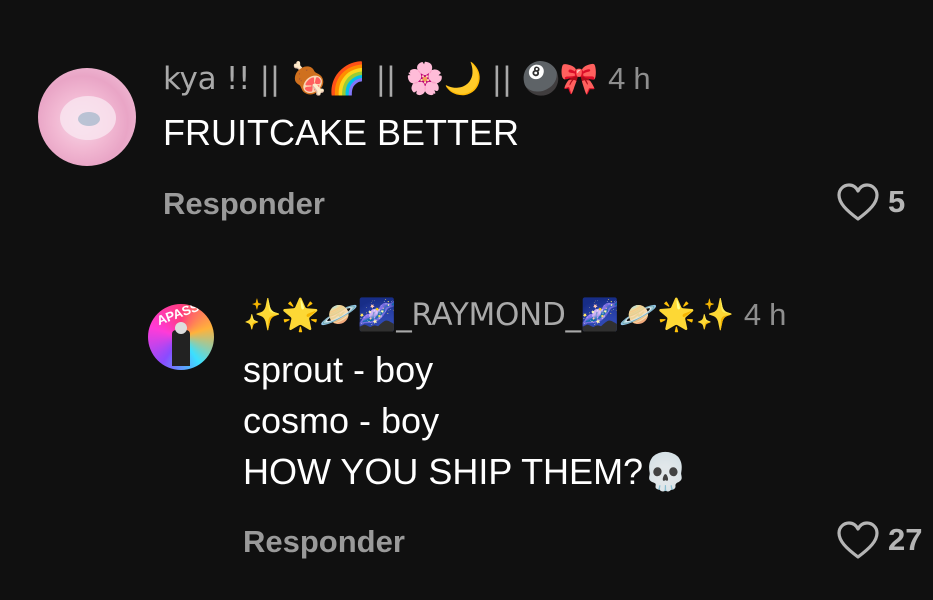 The height and width of the screenshot is (600, 933). What do you see at coordinates (381, 79) in the screenshot?
I see `username-text: kya !! || 🍖🌈 || 🌸🌙 || 🎱🎀` at bounding box center [381, 79].